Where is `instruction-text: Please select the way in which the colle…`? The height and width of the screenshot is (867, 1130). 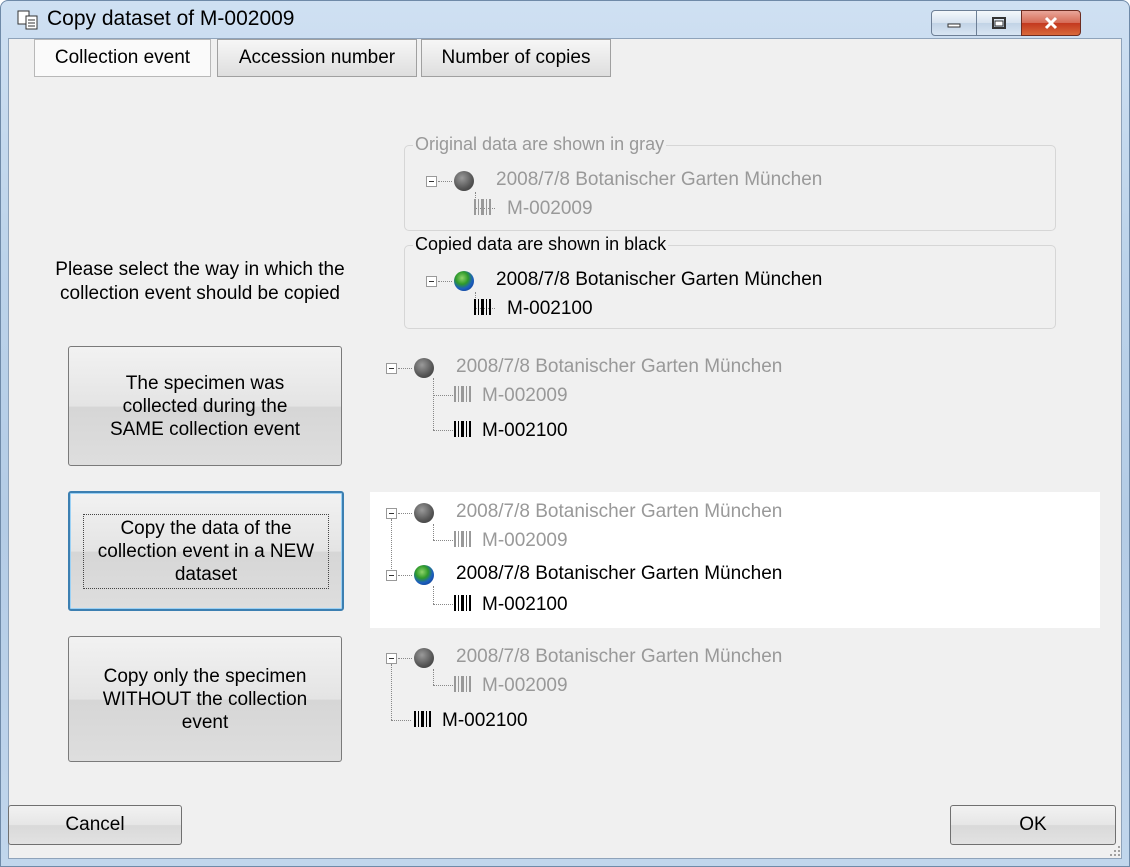
instruction-text: Please select the way in which the colle… is located at coordinates (200, 281).